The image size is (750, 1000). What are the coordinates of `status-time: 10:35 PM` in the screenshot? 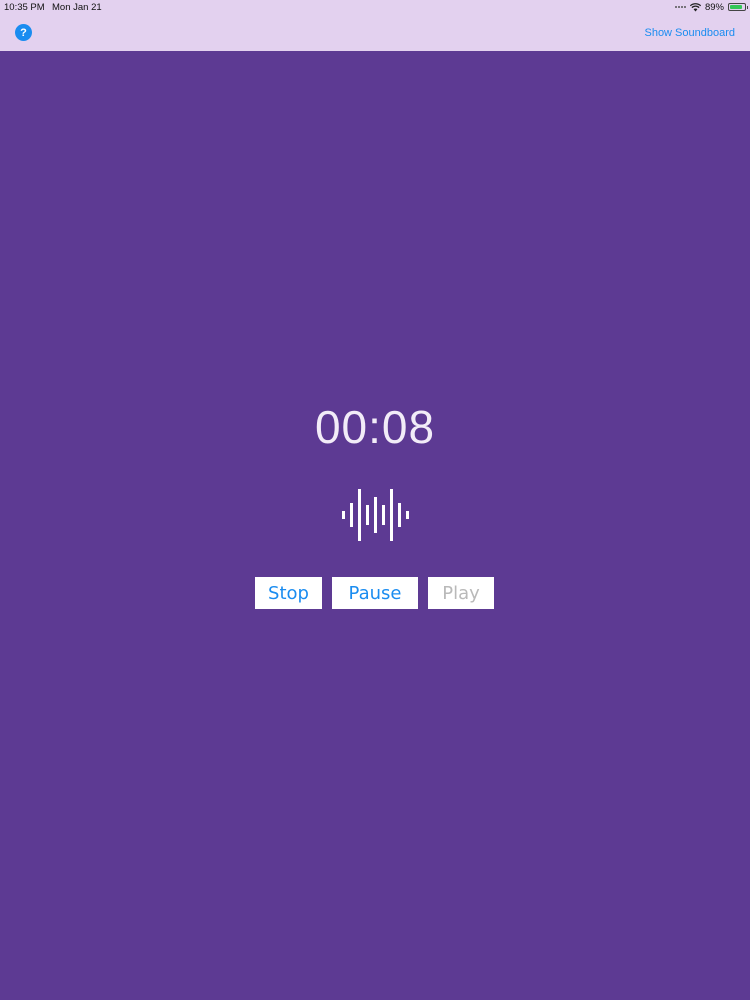 It's located at (24, 7).